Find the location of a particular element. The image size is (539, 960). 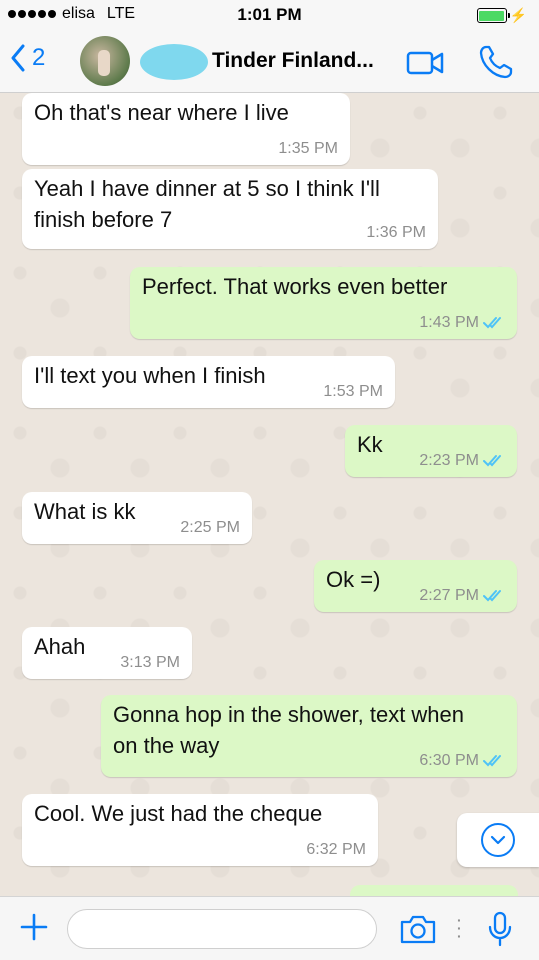

phone-icon is located at coordinates (496, 62).